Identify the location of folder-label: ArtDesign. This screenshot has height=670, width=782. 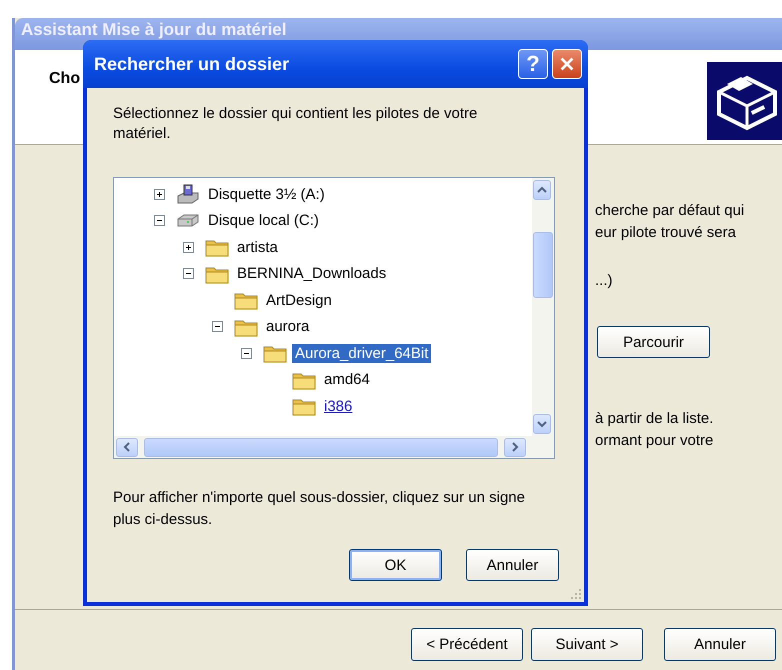
(299, 300).